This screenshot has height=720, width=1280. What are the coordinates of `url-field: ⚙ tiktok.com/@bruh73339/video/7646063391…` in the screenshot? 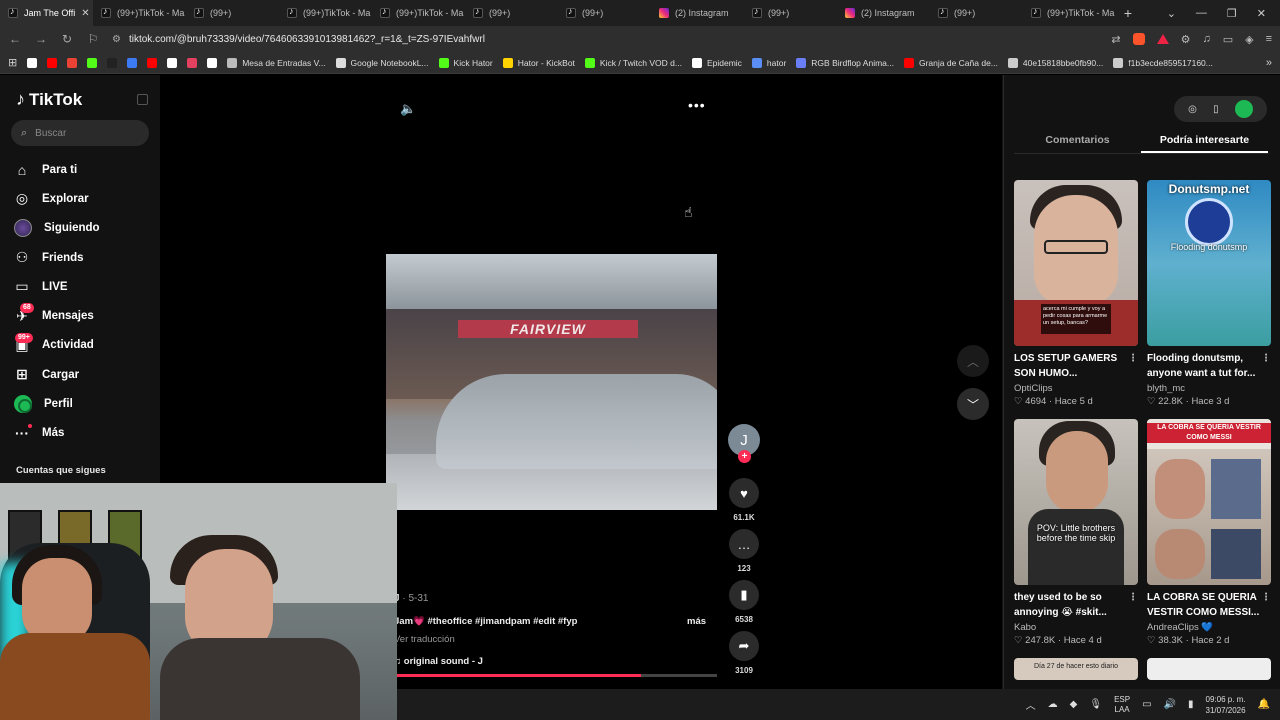 It's located at (606, 39).